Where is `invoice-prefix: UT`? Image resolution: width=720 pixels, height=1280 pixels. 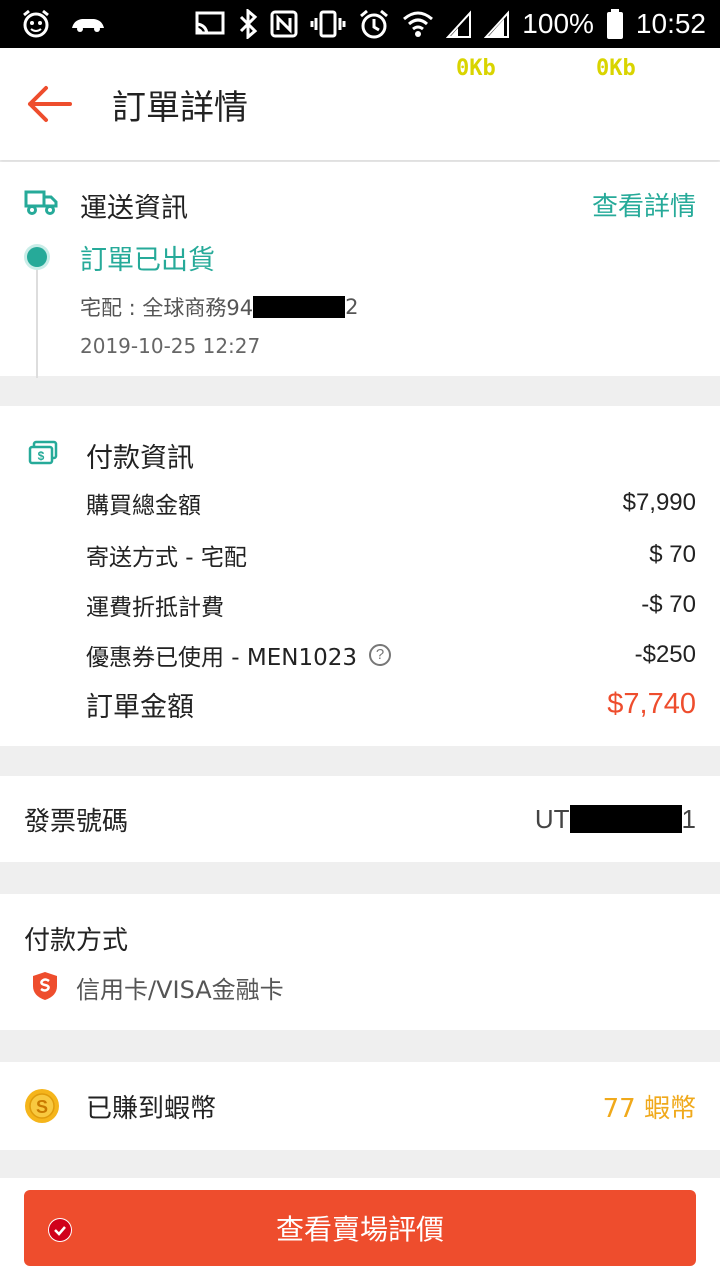 invoice-prefix: UT is located at coordinates (552, 818).